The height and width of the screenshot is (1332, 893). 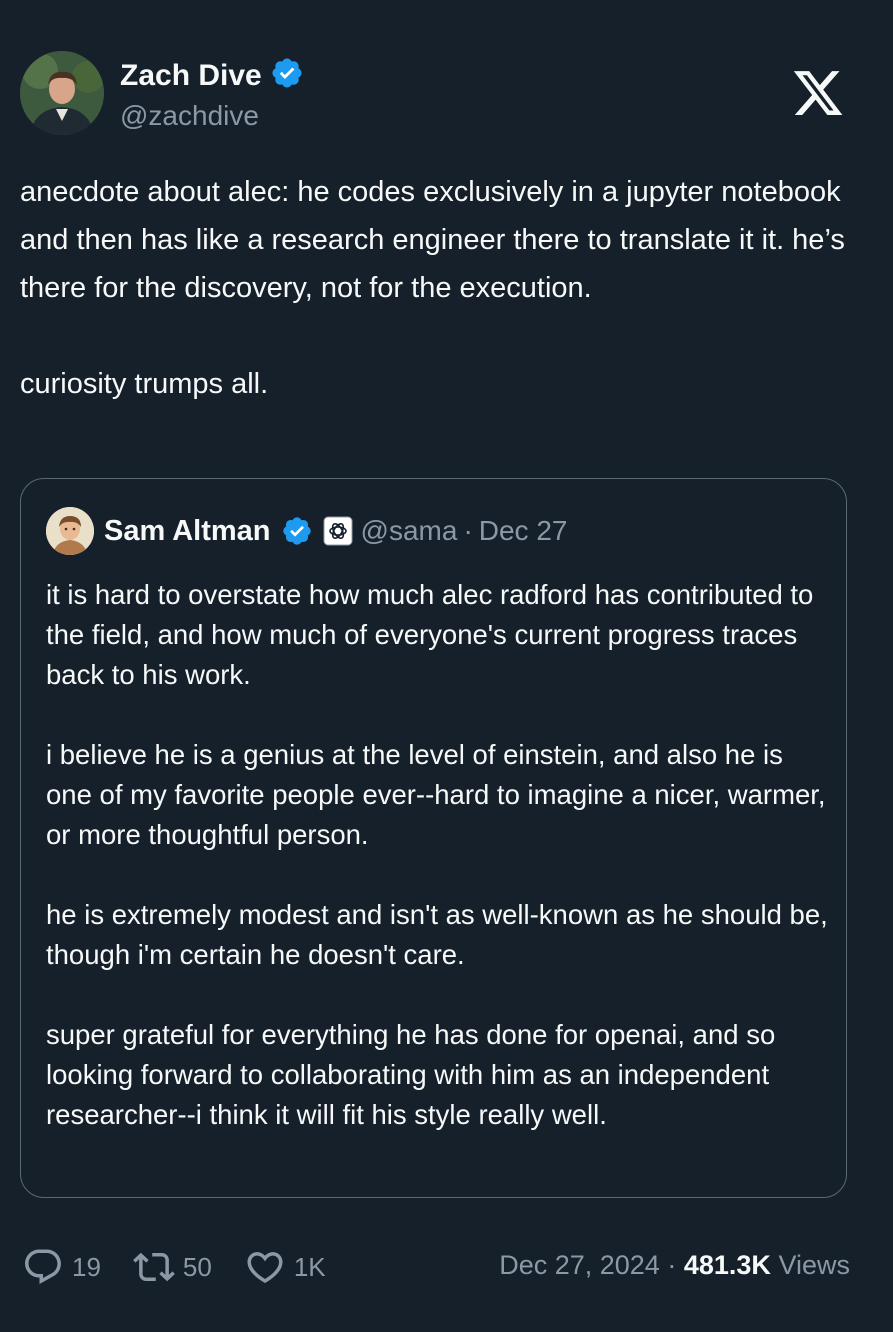 What do you see at coordinates (47, 1267) in the screenshot?
I see `reply-icon` at bounding box center [47, 1267].